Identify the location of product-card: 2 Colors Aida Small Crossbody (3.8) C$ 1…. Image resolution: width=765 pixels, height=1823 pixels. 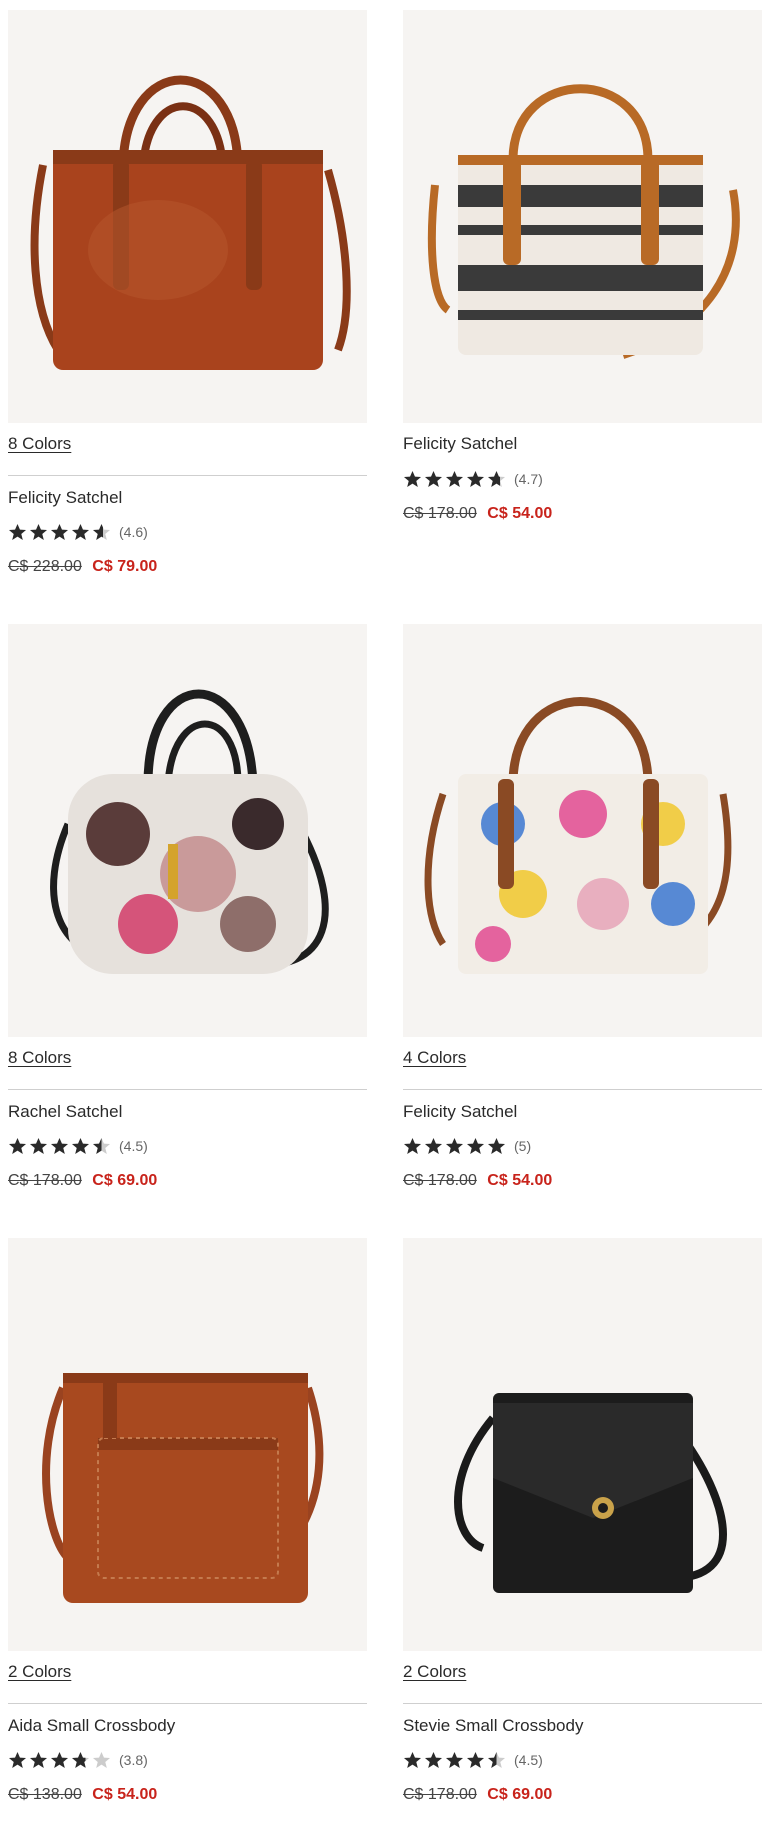
(187, 1521).